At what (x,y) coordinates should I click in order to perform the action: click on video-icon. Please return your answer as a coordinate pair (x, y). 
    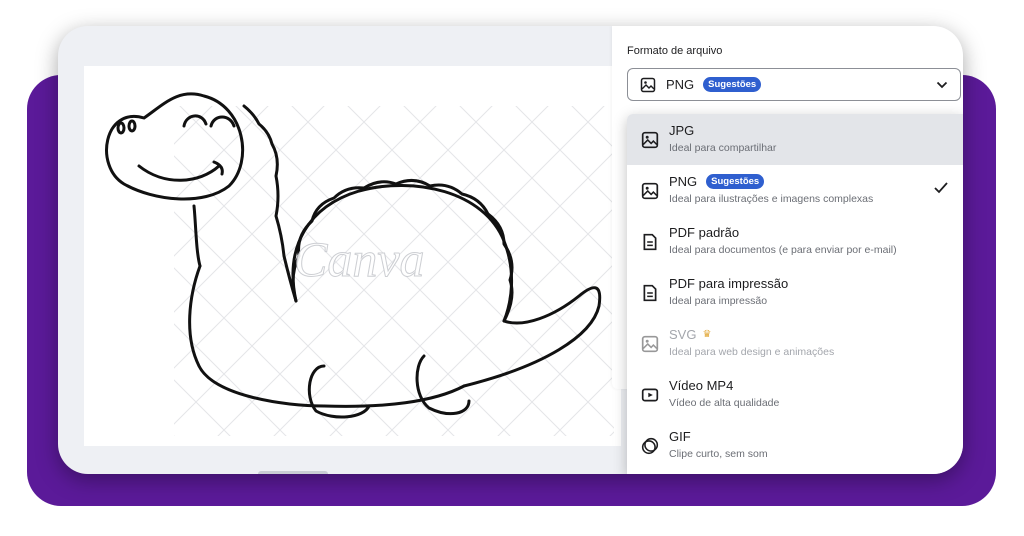
    Looking at the image, I should click on (650, 395).